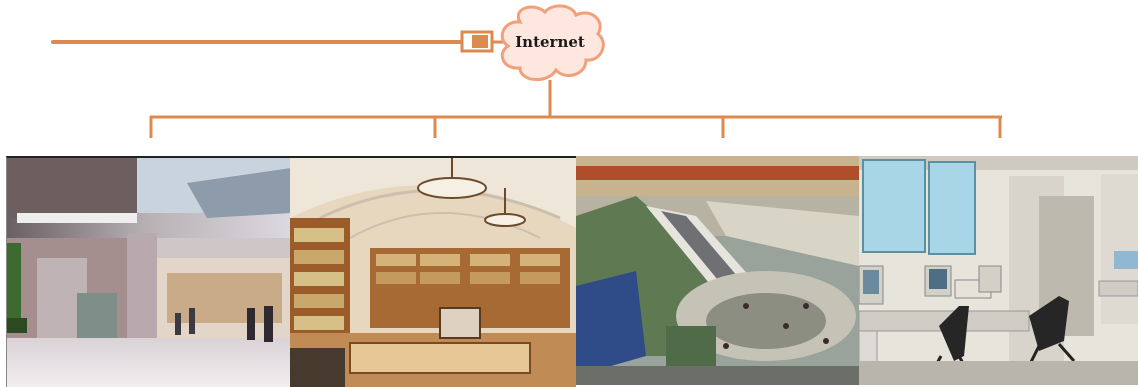 The height and width of the screenshot is (387, 1138). What do you see at coordinates (148, 271) in the screenshot?
I see `office-lobby-photo` at bounding box center [148, 271].